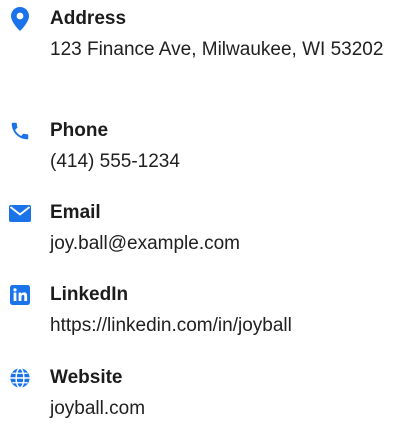 Image resolution: width=394 pixels, height=424 pixels. What do you see at coordinates (220, 325) in the screenshot?
I see `linkedin-value: https://linkedin.com/in/joyball` at bounding box center [220, 325].